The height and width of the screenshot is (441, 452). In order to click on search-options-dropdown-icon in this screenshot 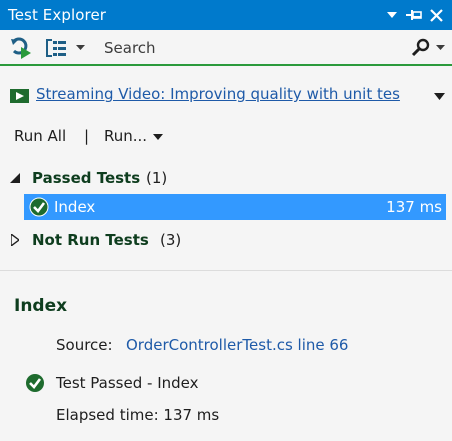, I will do `click(440, 48)`.